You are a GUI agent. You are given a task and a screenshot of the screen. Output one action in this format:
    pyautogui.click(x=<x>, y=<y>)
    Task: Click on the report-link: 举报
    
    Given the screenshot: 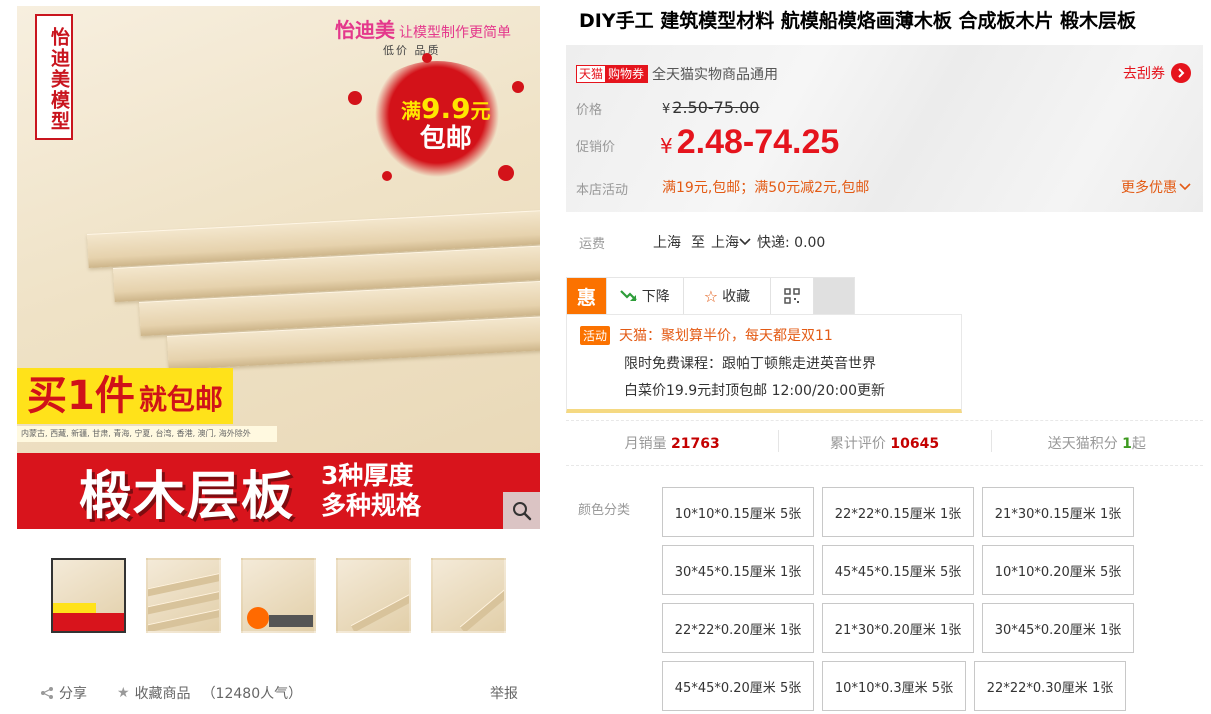 What is the action you would take?
    pyautogui.click(x=504, y=693)
    